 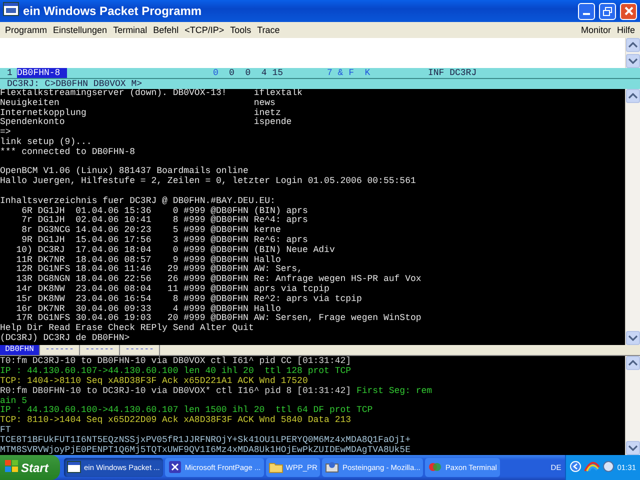 I want to click on menu-item: Befehl, so click(x=166, y=30).